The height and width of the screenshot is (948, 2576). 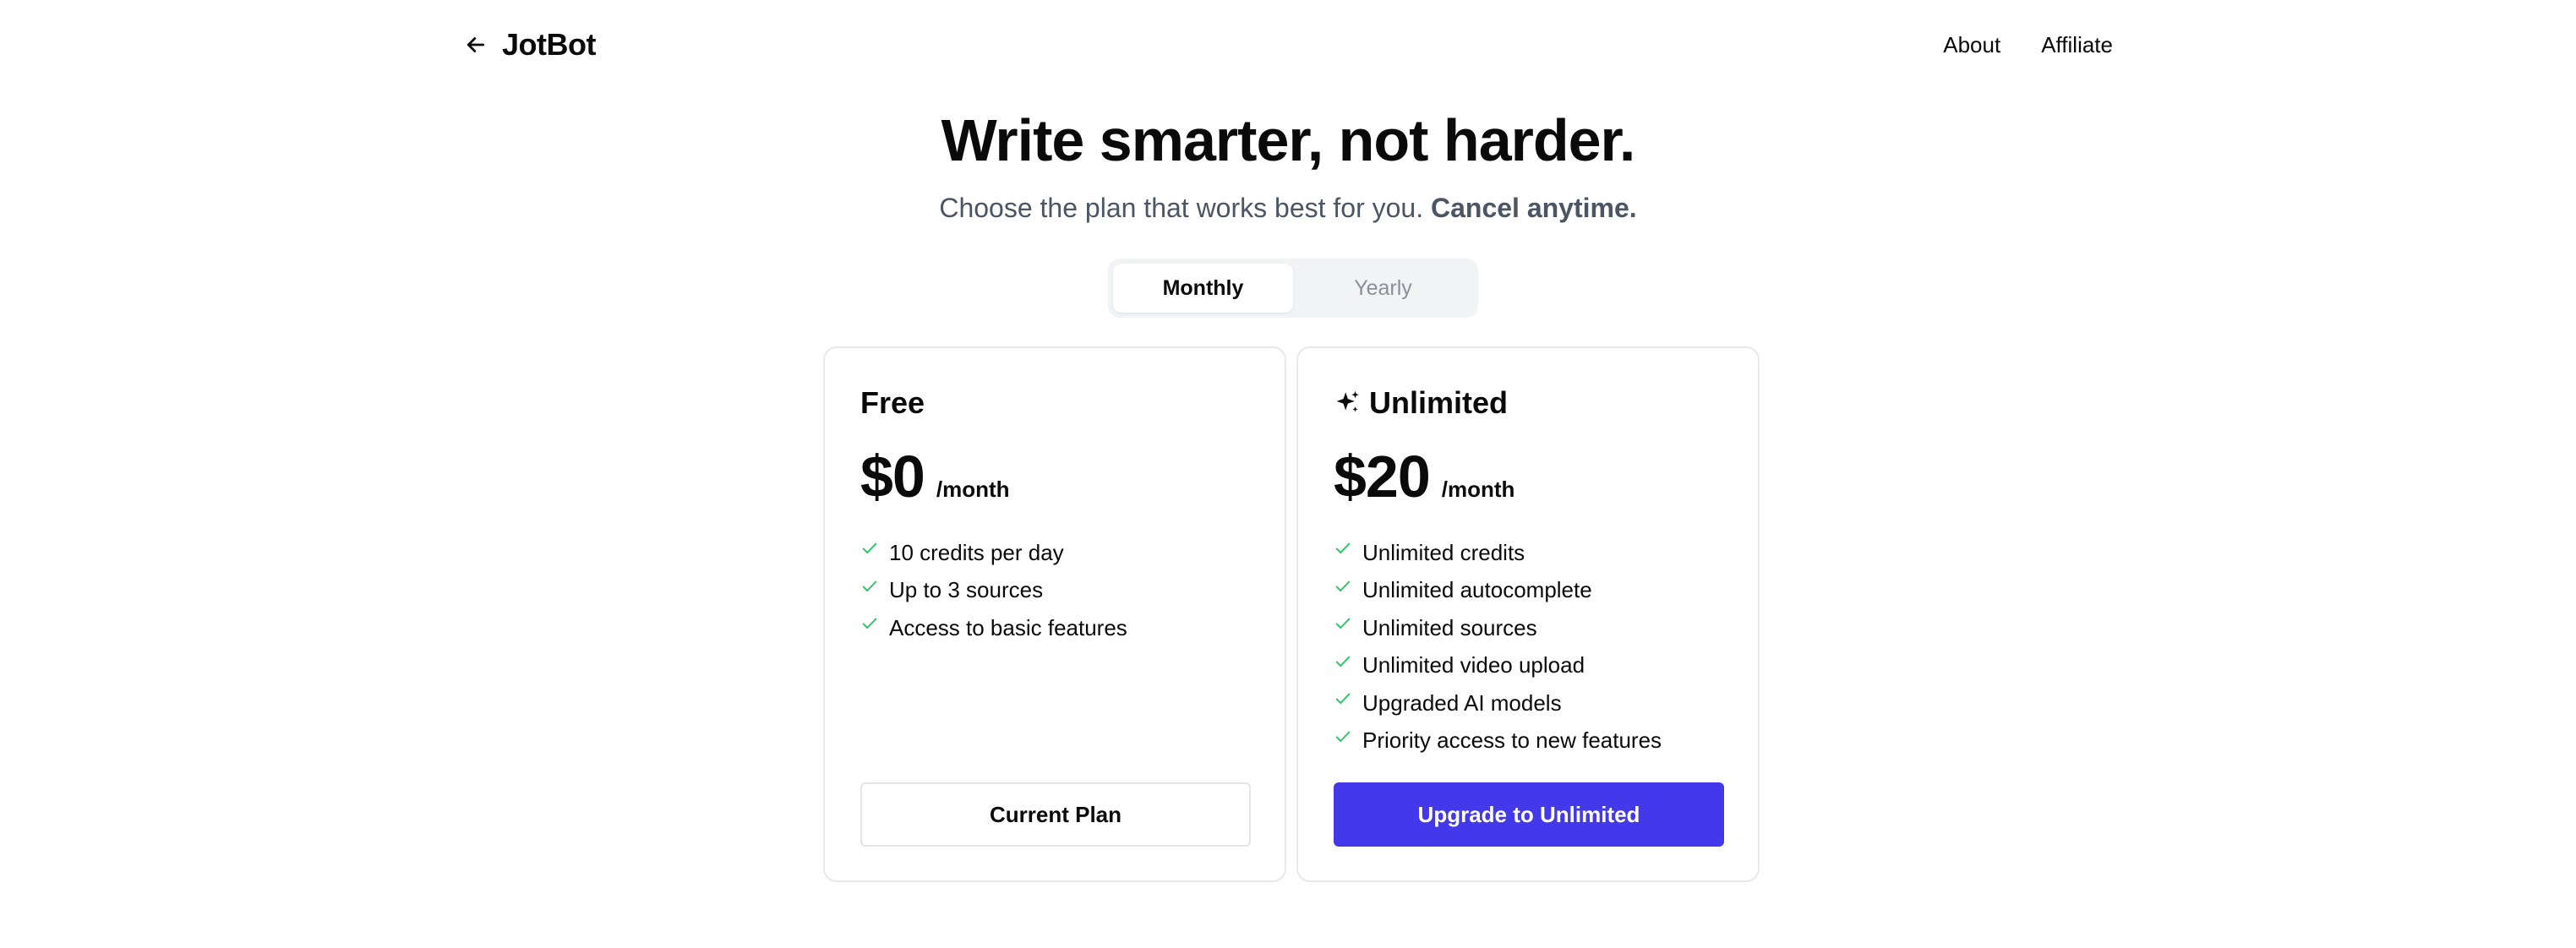 I want to click on plan-name: Unlimited, so click(x=1421, y=403).